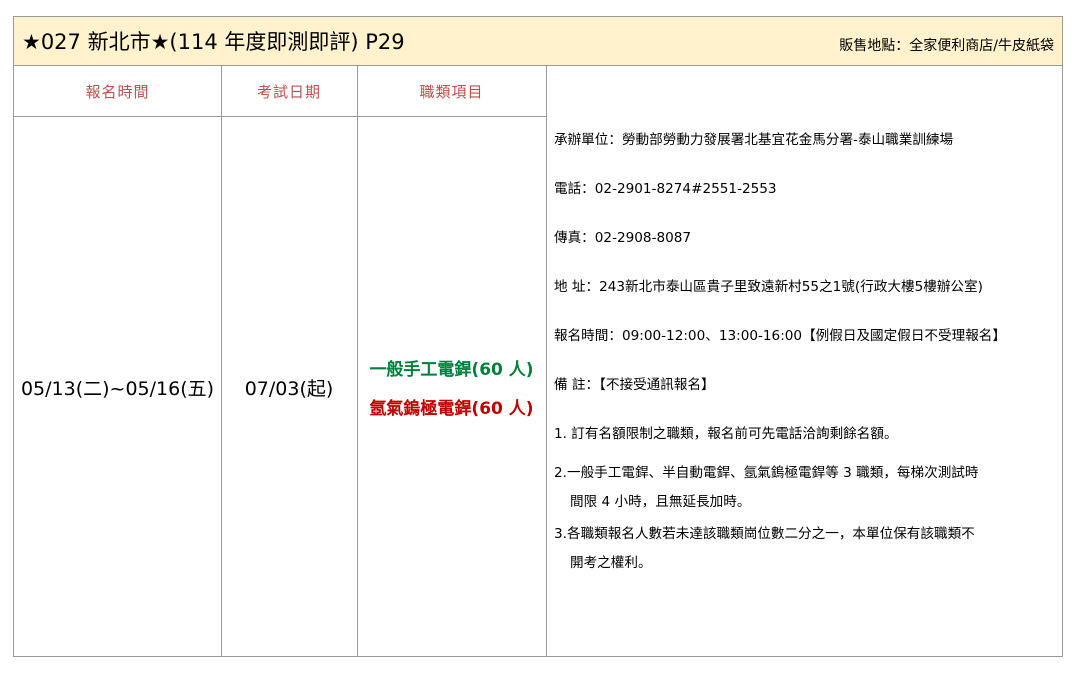 This screenshot has height=675, width=1078. Describe the element at coordinates (611, 563) in the screenshot. I see `note-3-continued: 開考之權利。` at that location.